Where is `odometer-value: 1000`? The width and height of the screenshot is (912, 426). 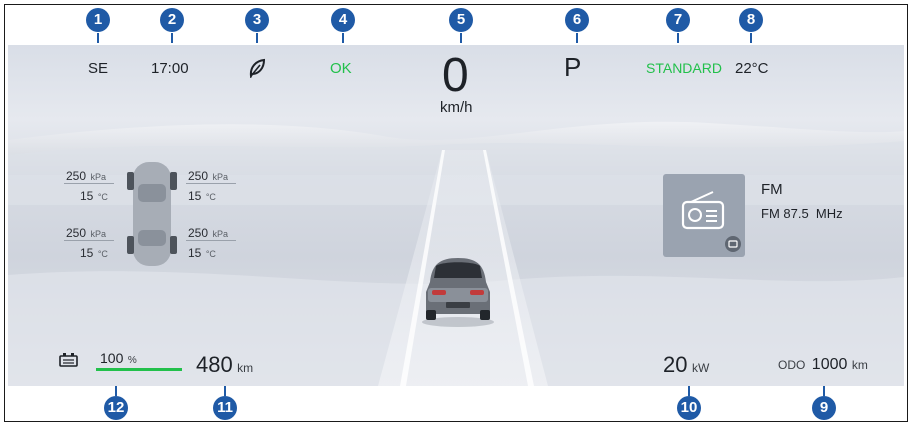 odometer-value: 1000 is located at coordinates (829, 364).